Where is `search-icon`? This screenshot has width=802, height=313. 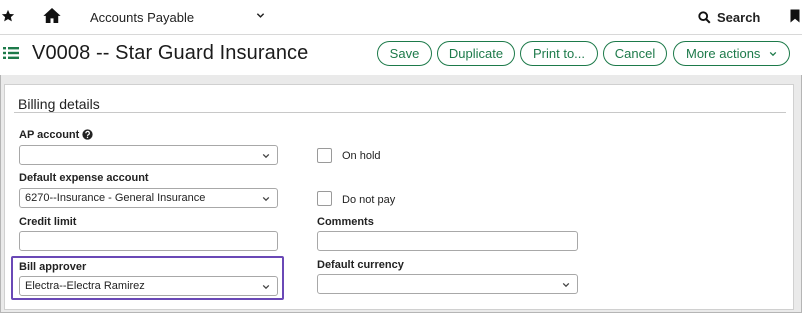 search-icon is located at coordinates (704, 17).